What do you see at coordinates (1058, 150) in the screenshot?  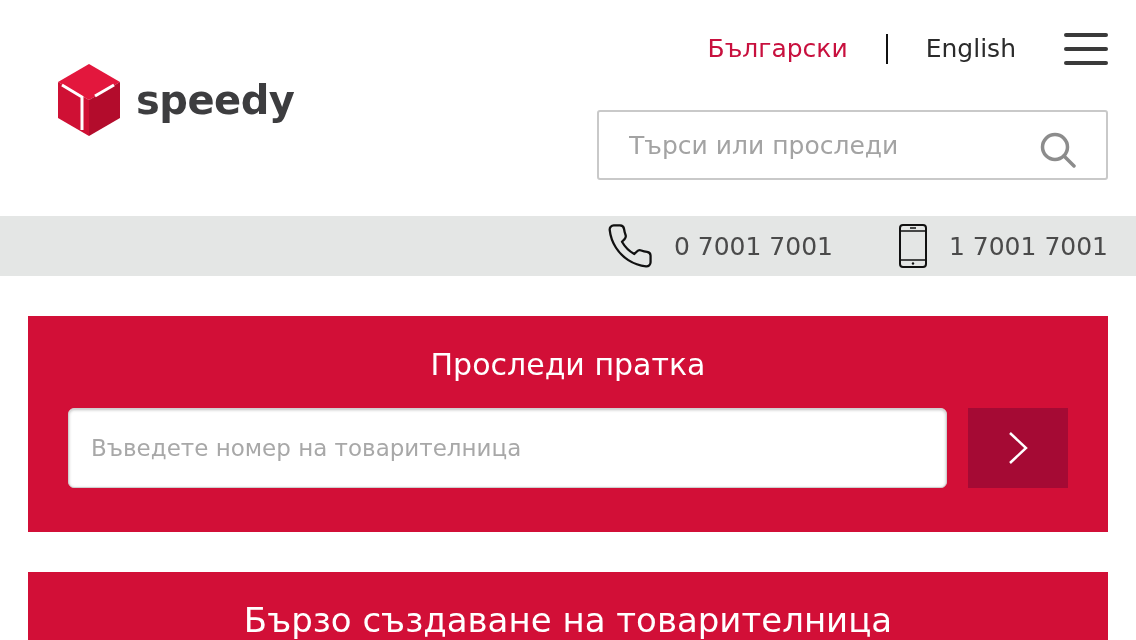 I see `search-icon` at bounding box center [1058, 150].